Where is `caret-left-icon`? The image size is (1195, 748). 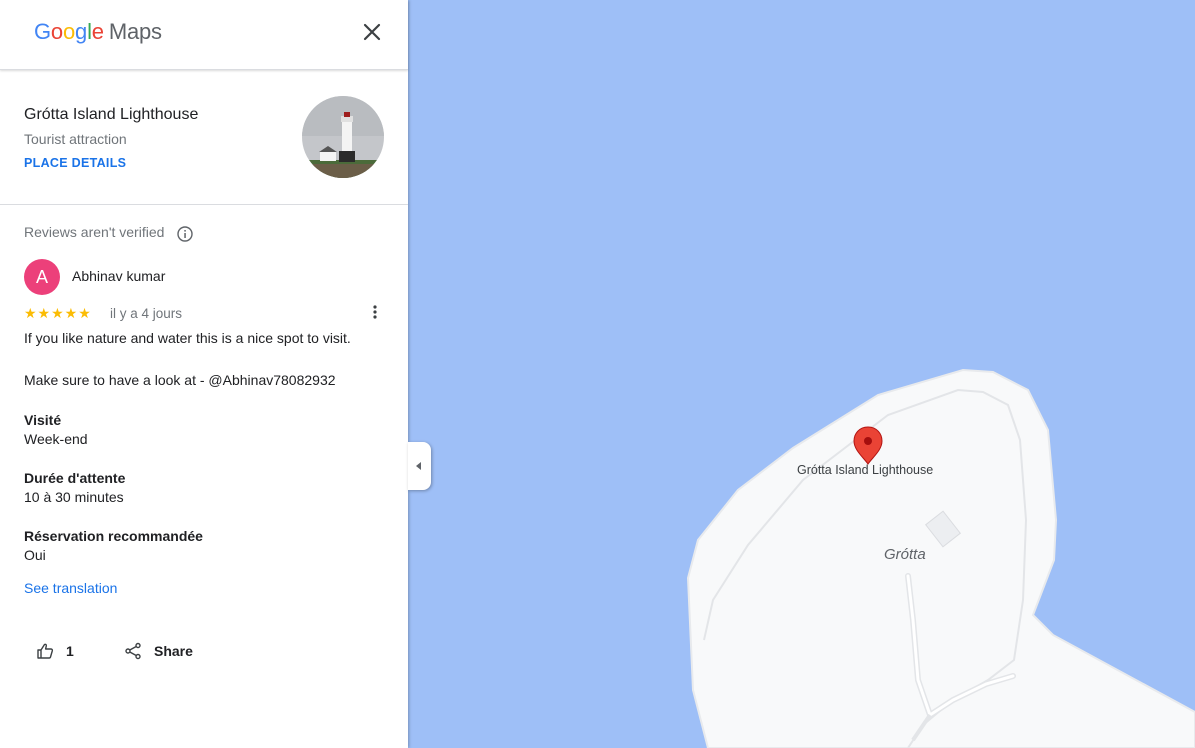 caret-left-icon is located at coordinates (418, 466).